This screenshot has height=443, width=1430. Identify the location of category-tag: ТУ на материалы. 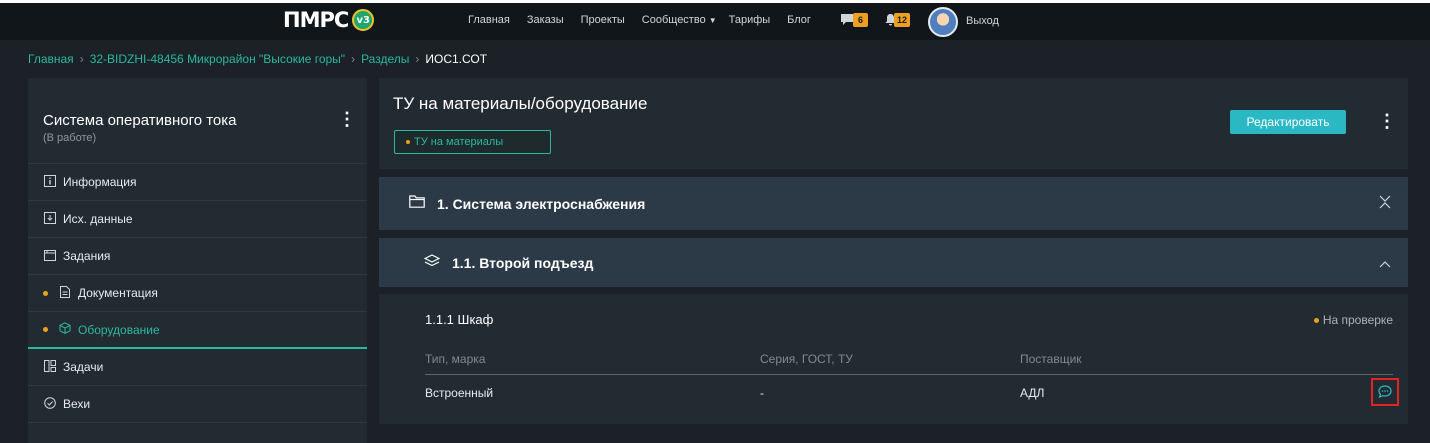
(472, 142).